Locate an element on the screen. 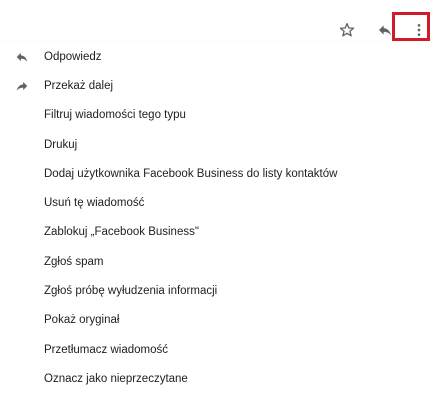 The image size is (434, 405). menu-item-delete: Usuń tę wiadomość is located at coordinates (217, 202).